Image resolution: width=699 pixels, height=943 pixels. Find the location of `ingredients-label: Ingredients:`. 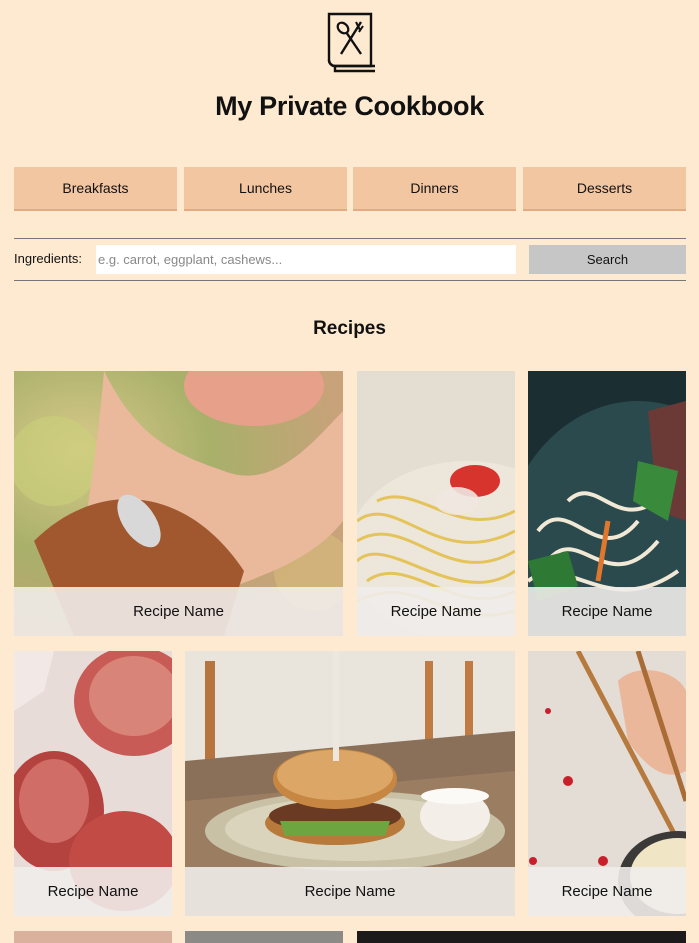

ingredients-label: Ingredients: is located at coordinates (48, 258).